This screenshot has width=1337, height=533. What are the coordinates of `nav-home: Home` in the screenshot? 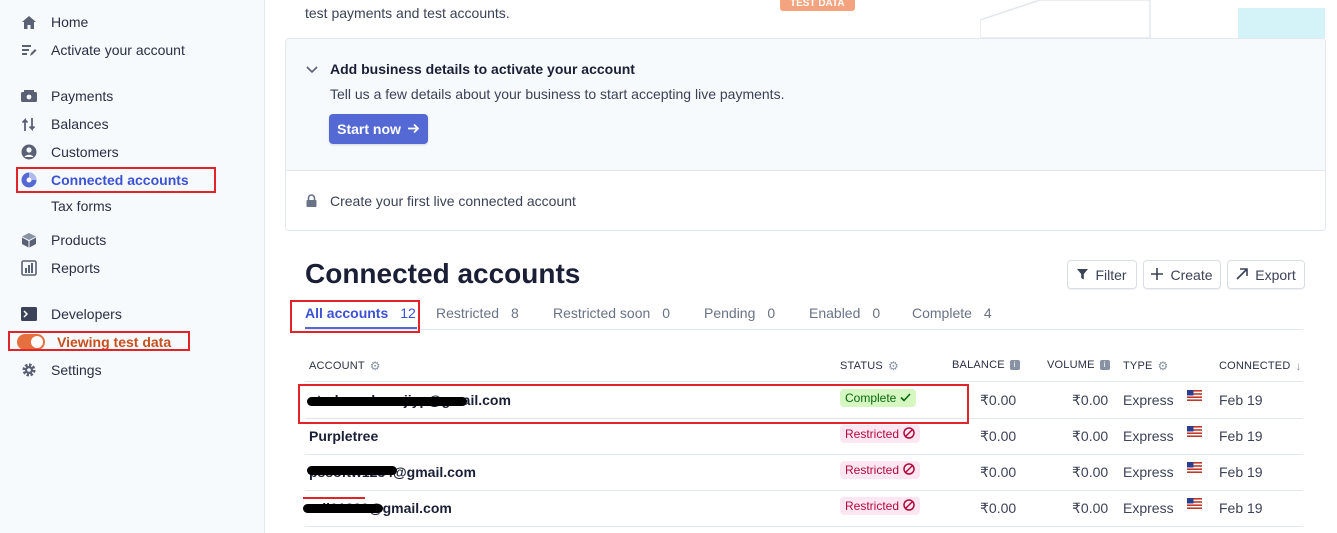 It's located at (54, 22).